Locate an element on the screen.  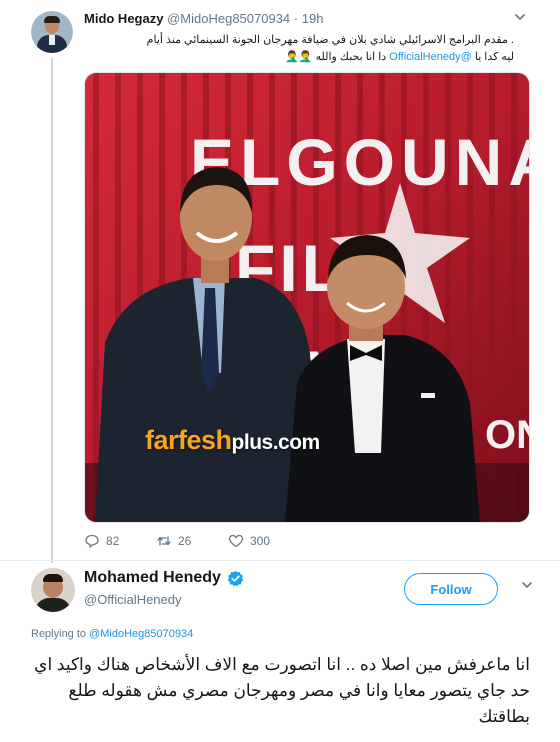
tweet-header: Mido Hegazy @MidoHeg85070934 · 19h is located at coordinates (203, 18).